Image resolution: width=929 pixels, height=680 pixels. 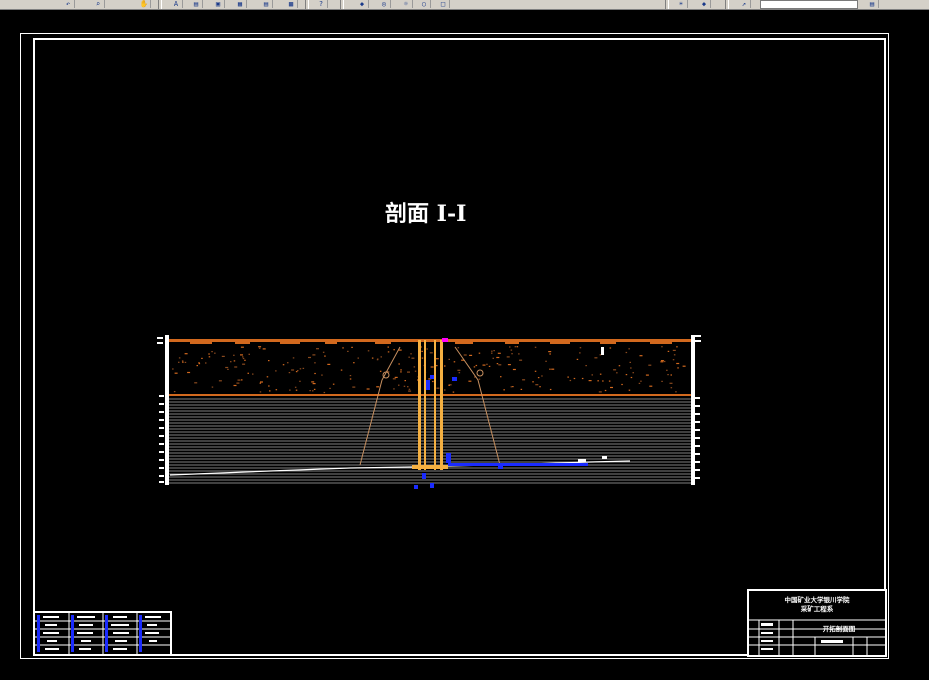 I want to click on undo-icon: ↶, so click(x=68, y=4).